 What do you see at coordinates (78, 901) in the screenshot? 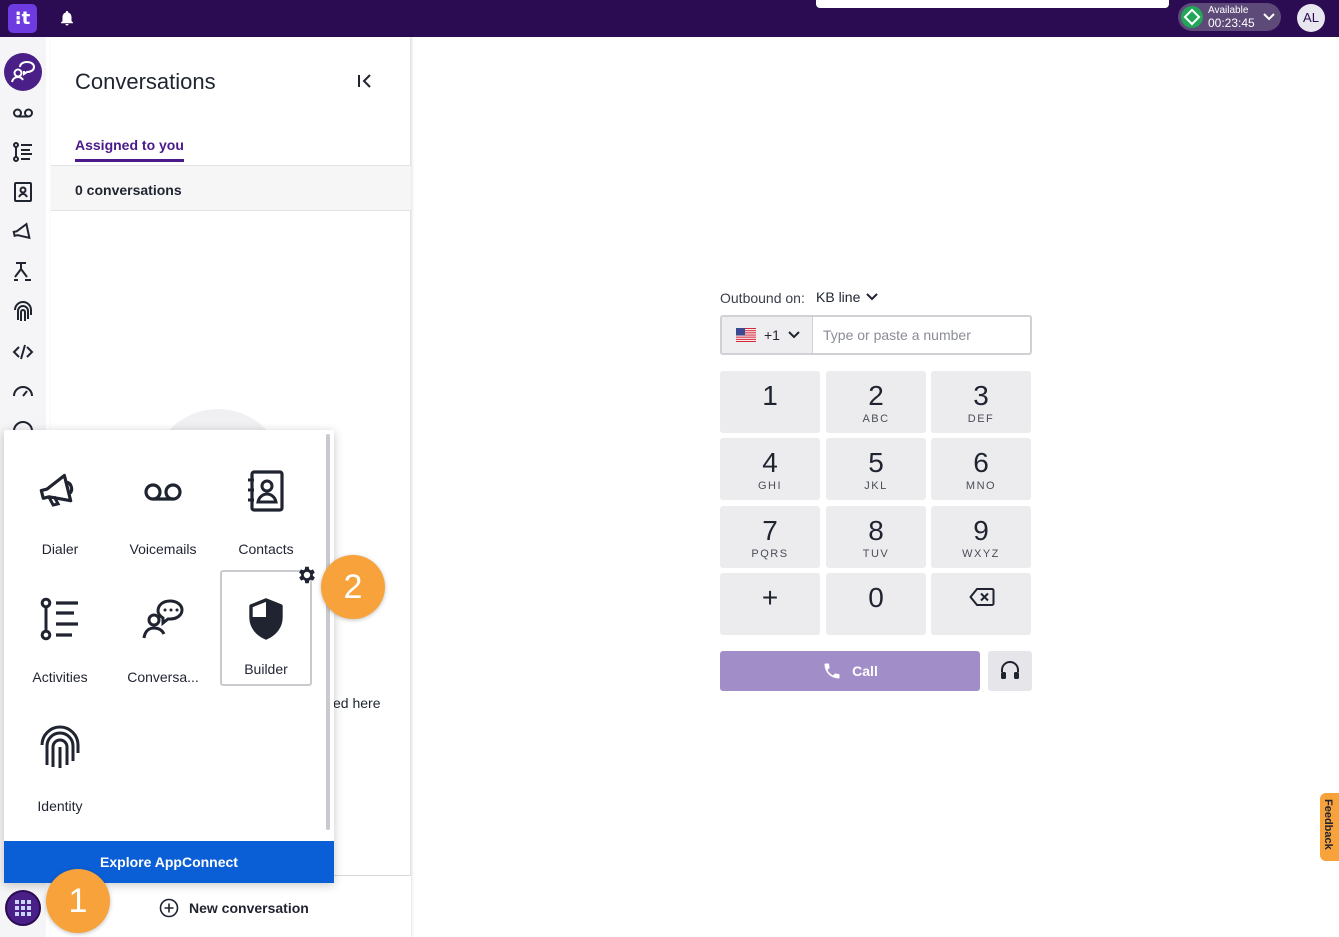
I see `step-marker-1: 1` at bounding box center [78, 901].